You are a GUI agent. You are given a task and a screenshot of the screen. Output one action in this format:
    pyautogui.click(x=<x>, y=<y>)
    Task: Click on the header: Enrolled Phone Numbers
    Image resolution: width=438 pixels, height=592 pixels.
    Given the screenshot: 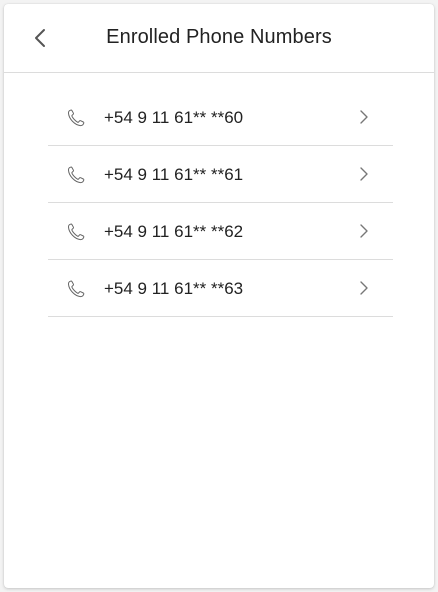 What is the action you would take?
    pyautogui.click(x=219, y=38)
    